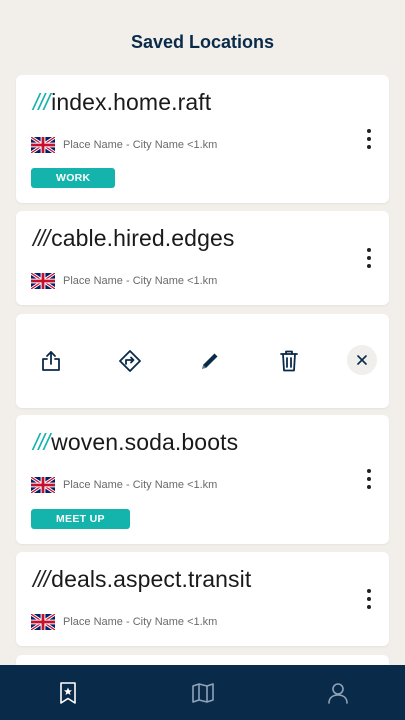 Image resolution: width=405 pixels, height=720 pixels. I want to click on map-icon, so click(202, 692).